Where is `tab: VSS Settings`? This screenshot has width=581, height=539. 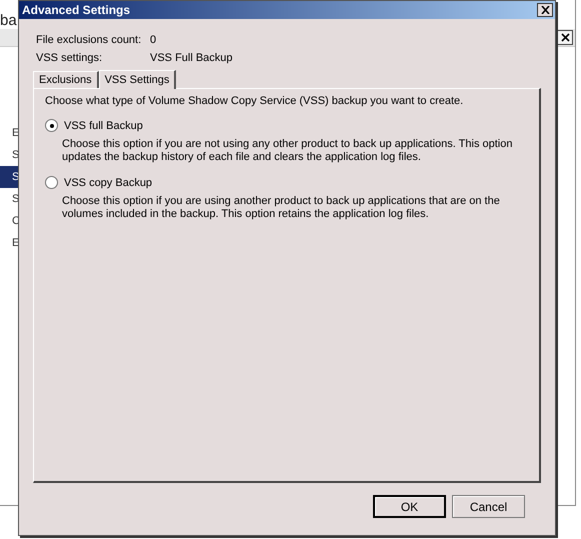 tab: VSS Settings is located at coordinates (137, 79).